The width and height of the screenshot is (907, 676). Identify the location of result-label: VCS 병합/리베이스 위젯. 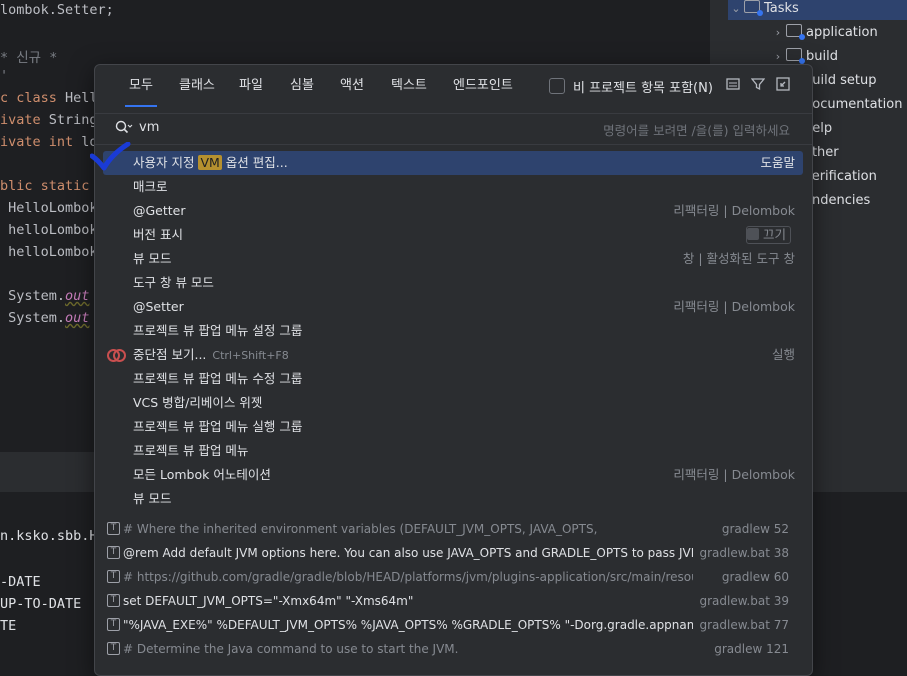
(197, 403).